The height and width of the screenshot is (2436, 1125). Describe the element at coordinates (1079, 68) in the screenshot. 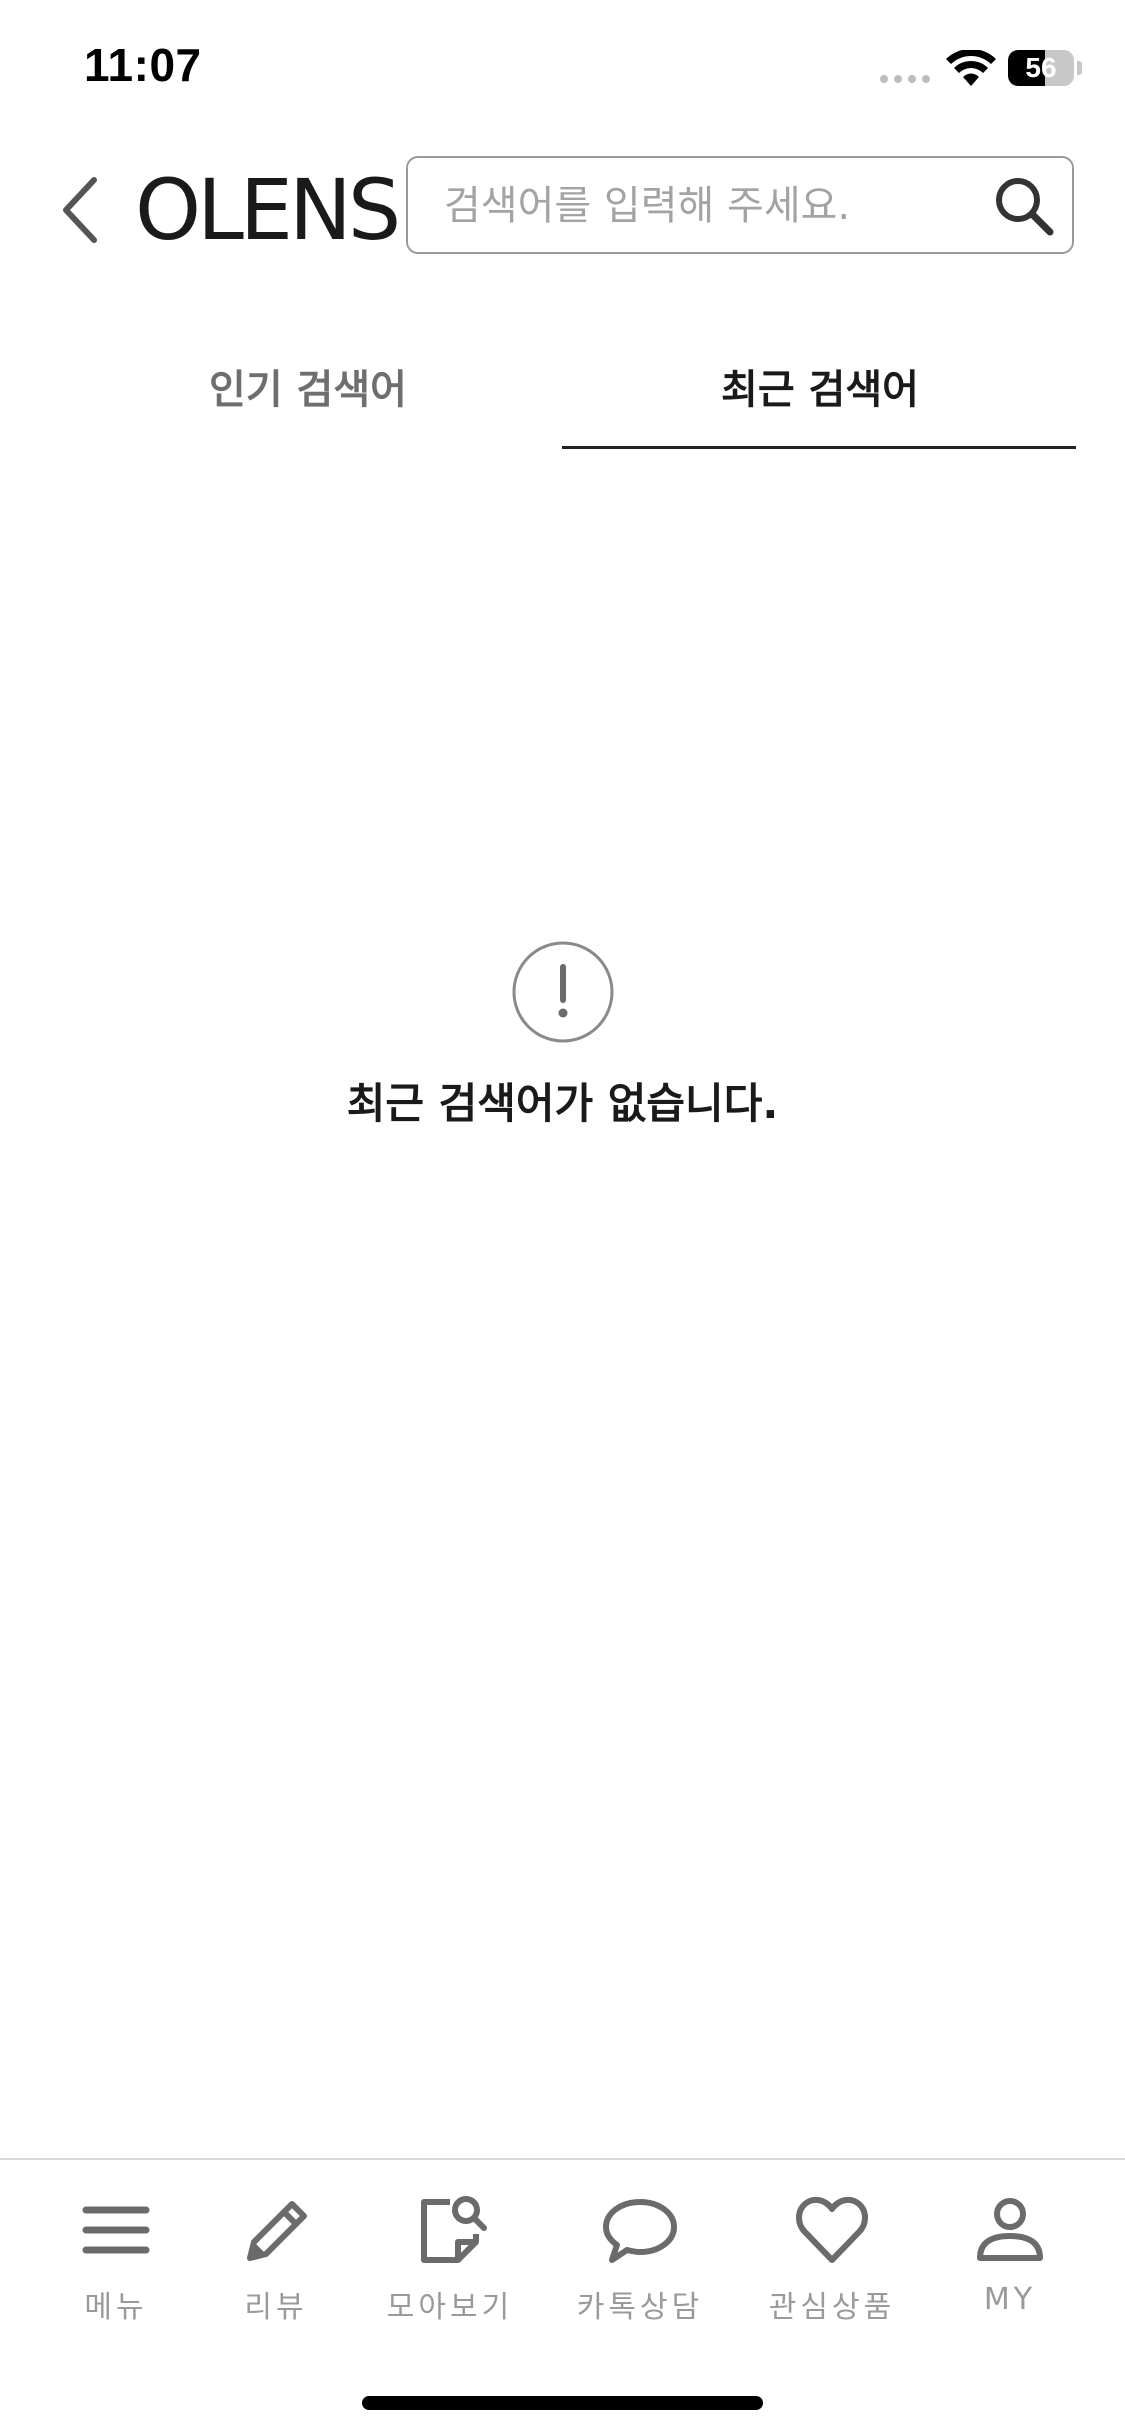

I see `battery-nub` at that location.